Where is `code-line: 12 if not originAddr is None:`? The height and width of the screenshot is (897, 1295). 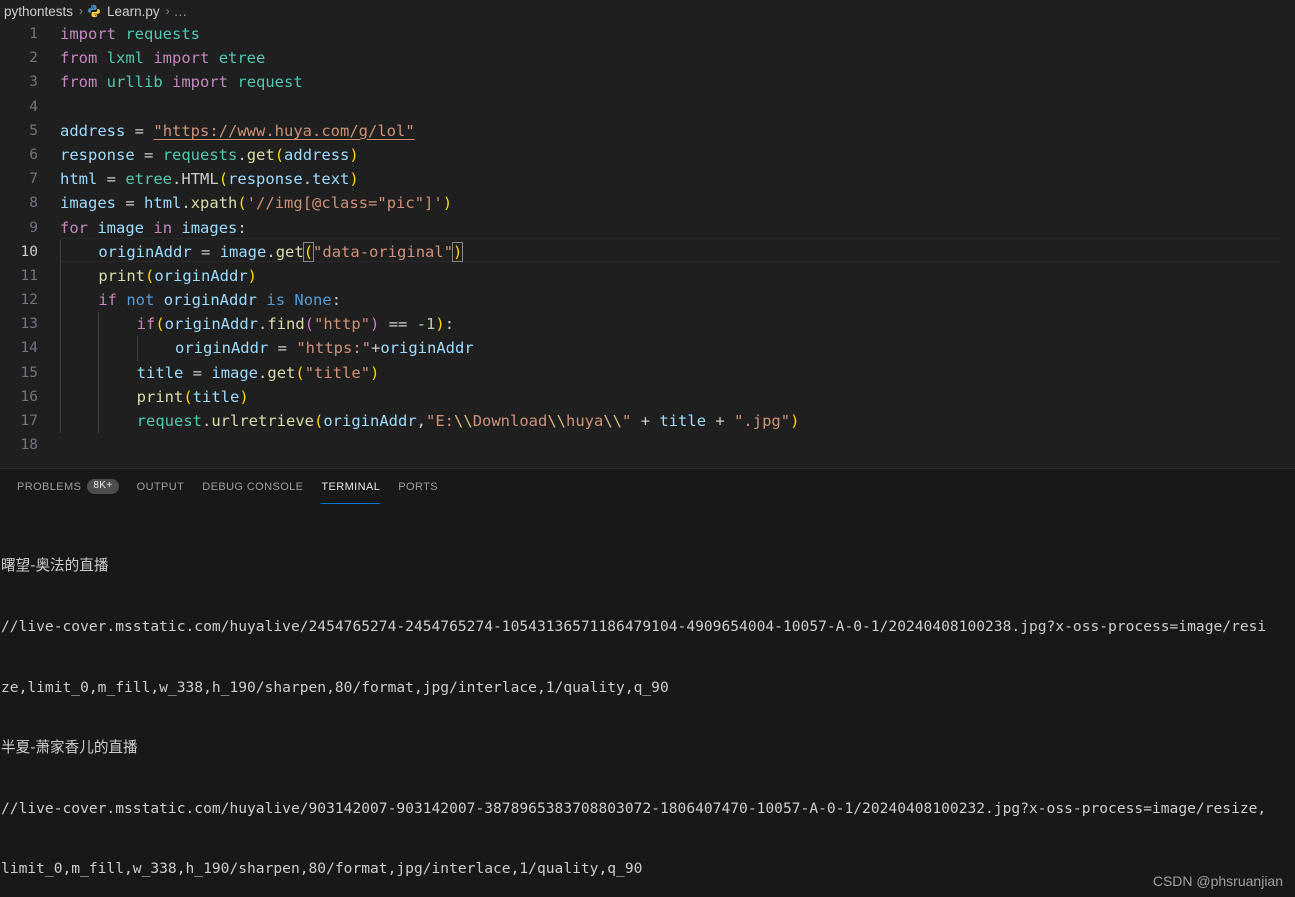 code-line: 12 if not originAddr is None: is located at coordinates (647, 300).